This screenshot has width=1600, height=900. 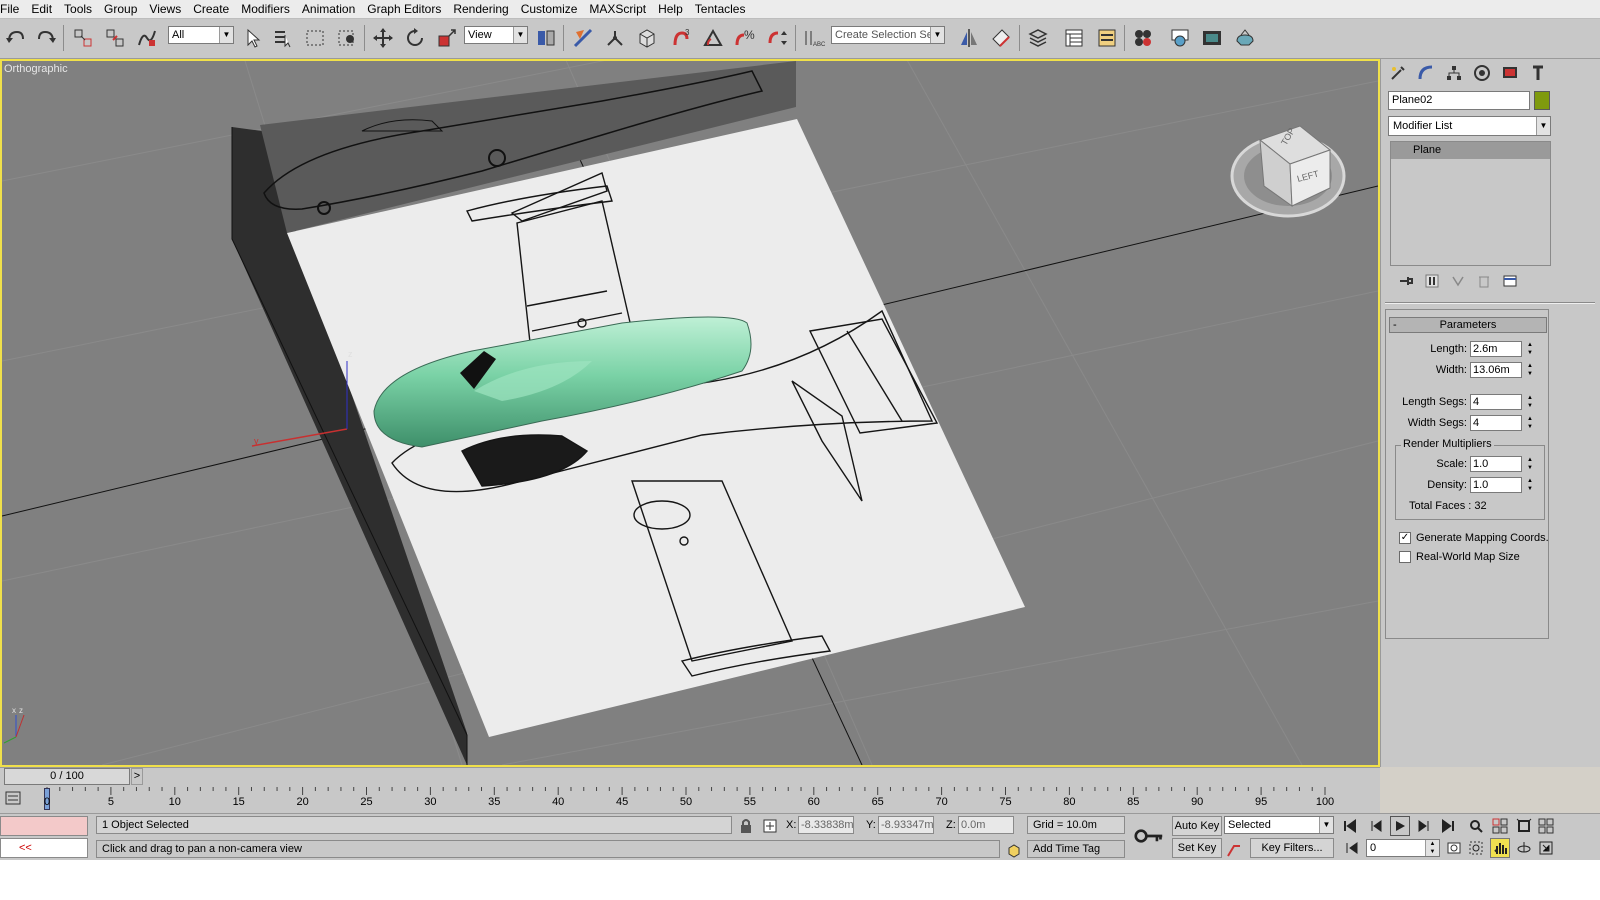 What do you see at coordinates (1454, 73) in the screenshot?
I see `hierarchy-tab-icon` at bounding box center [1454, 73].